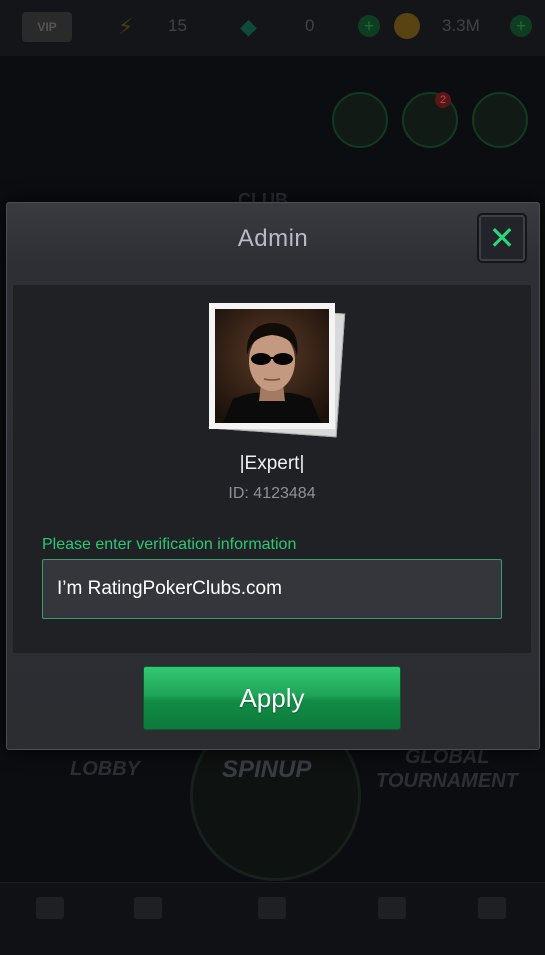  What do you see at coordinates (273, 238) in the screenshot?
I see `dialog-title: Admin` at bounding box center [273, 238].